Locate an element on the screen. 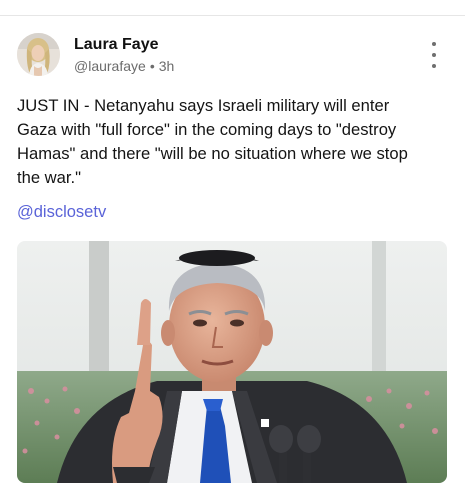 The width and height of the screenshot is (465, 500). mention-link: @disclosetv is located at coordinates (61, 212).